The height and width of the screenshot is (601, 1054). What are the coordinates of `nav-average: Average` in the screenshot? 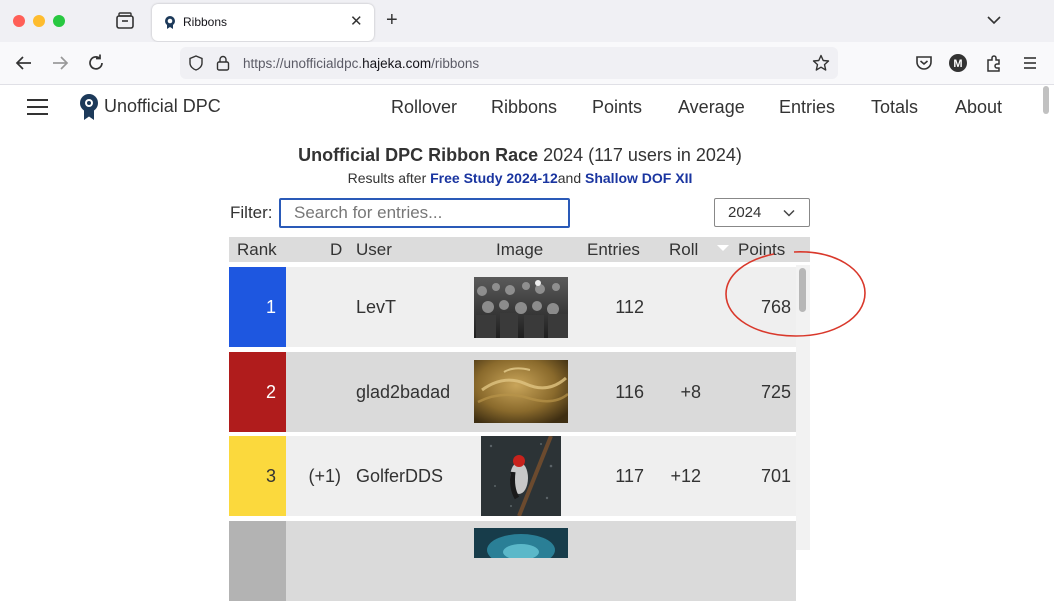 It's located at (711, 107).